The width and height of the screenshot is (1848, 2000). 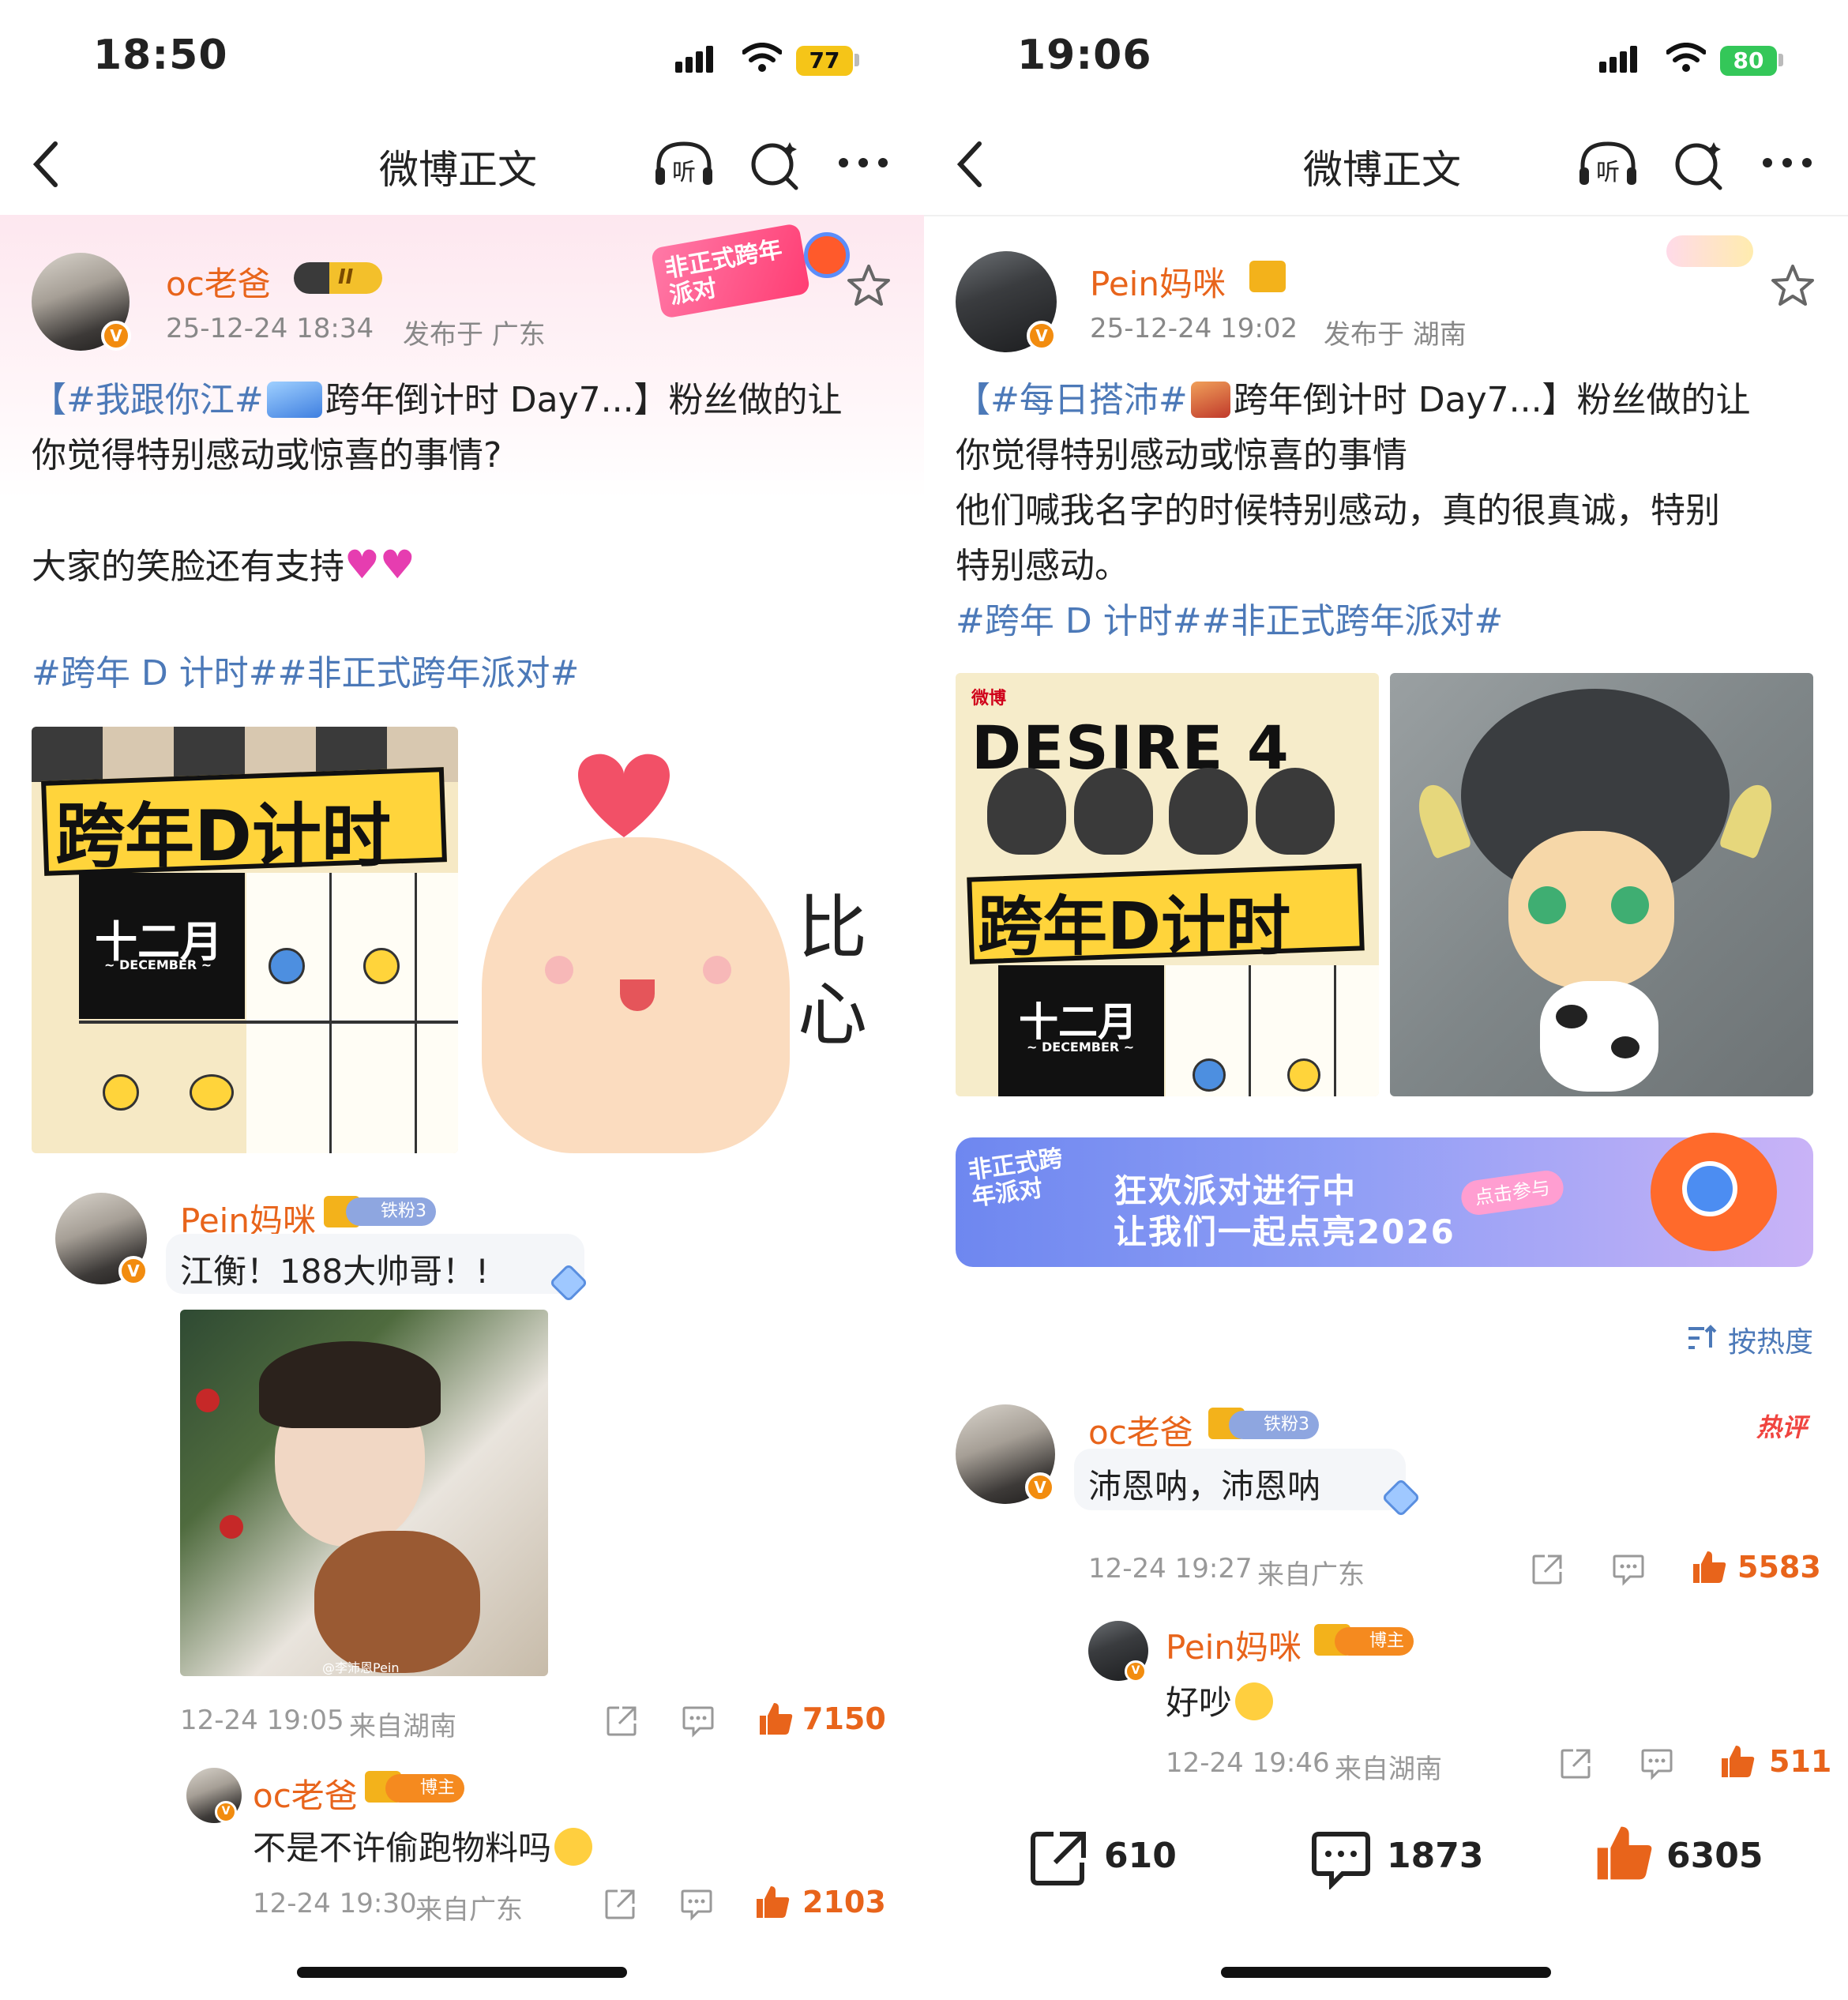 I want to click on like-count: 6305, so click(x=1714, y=1856).